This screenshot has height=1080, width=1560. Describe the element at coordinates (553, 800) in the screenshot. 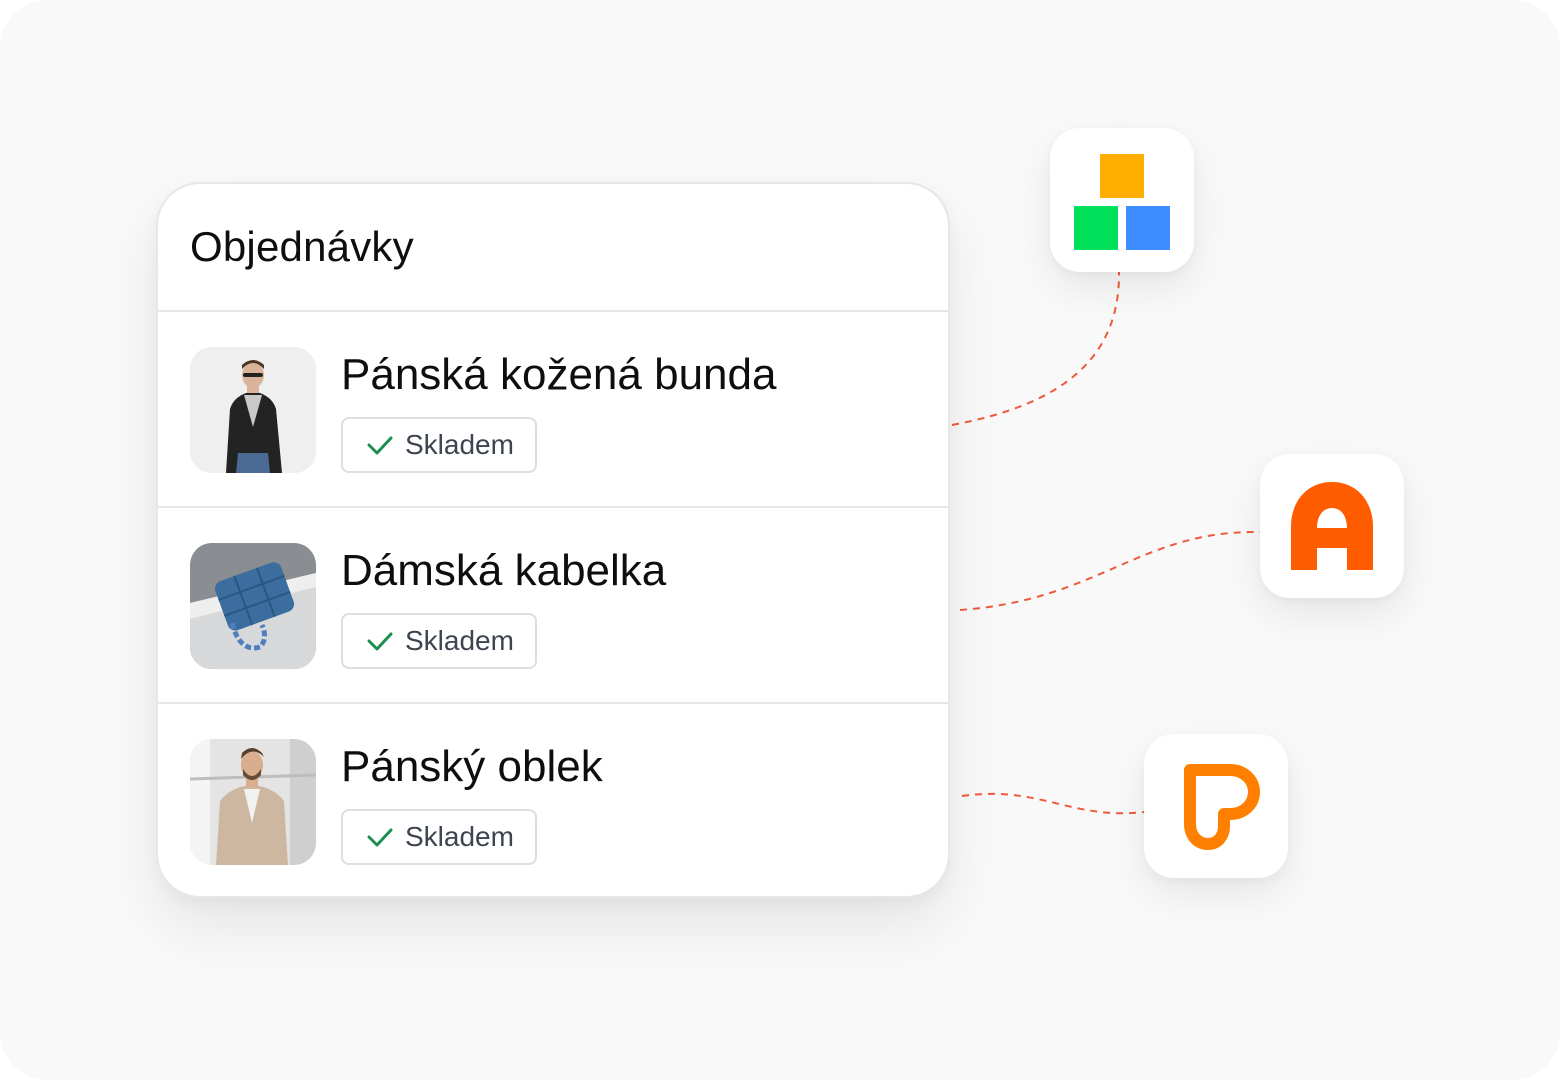

I see `order-row: Pánský oblek Skladem` at that location.